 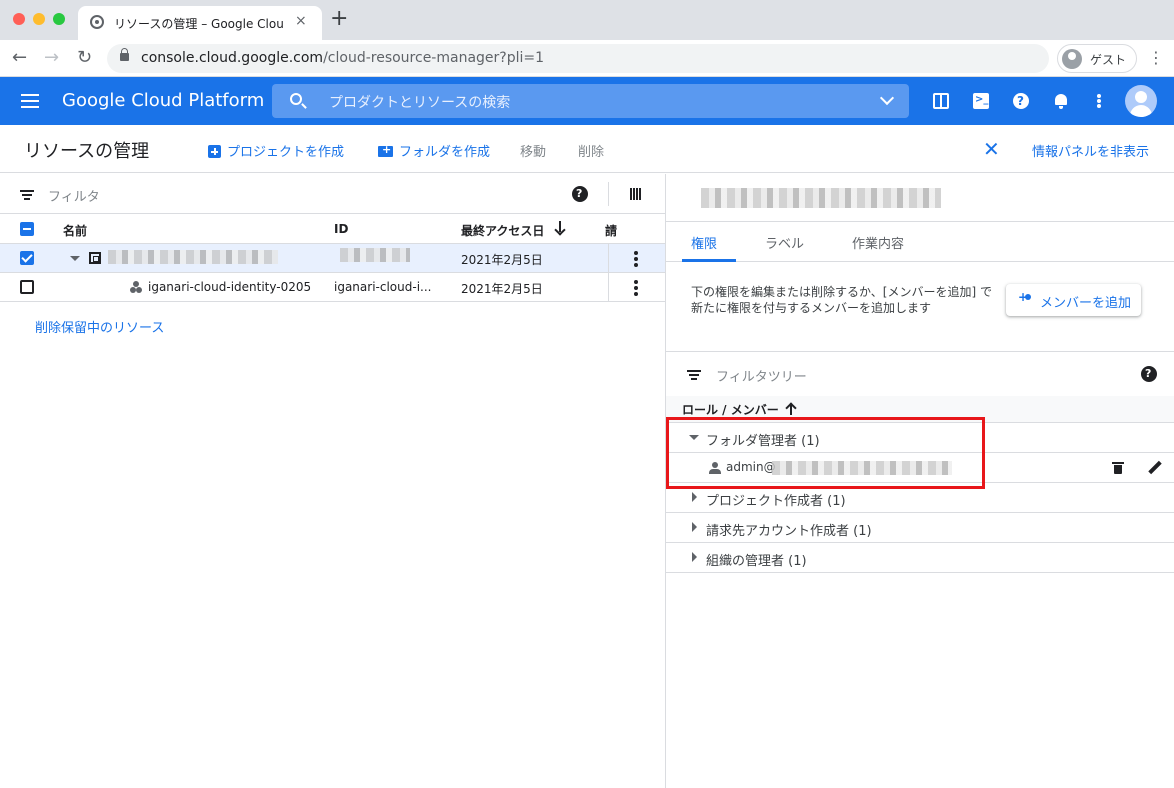 I want to click on role-member-header-label: ロール / メンバー, so click(x=730, y=410).